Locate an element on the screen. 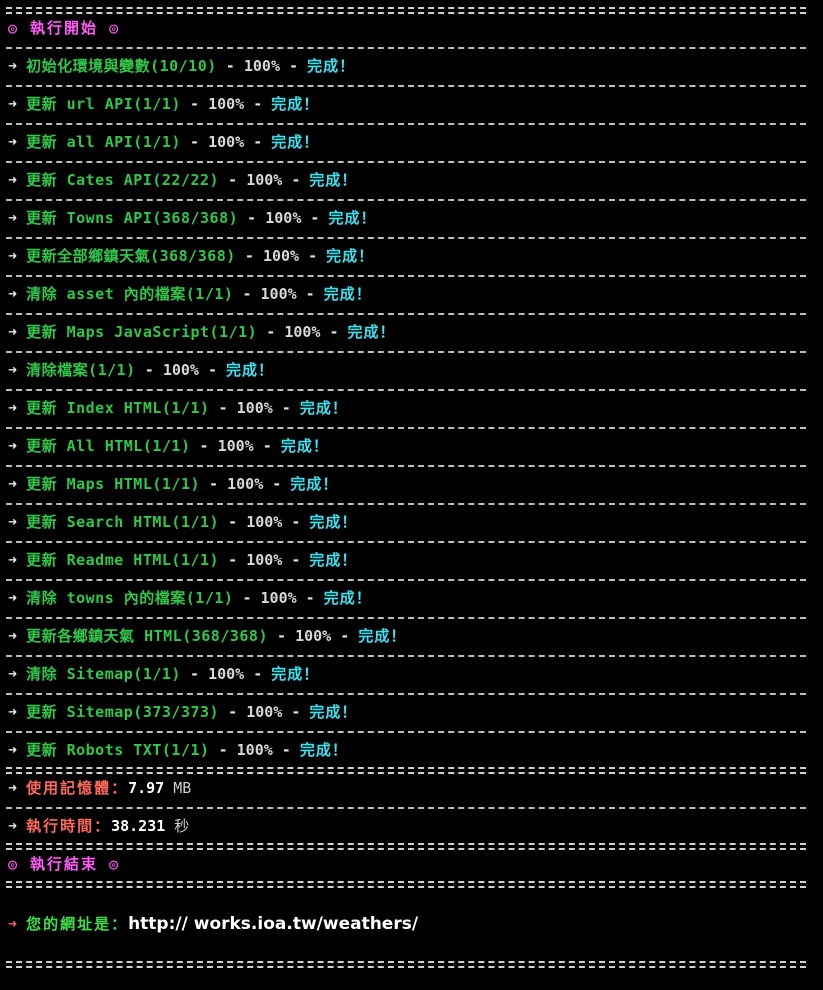 Image resolution: width=823 pixels, height=990 pixels. time-unit: 秒 is located at coordinates (182, 826).